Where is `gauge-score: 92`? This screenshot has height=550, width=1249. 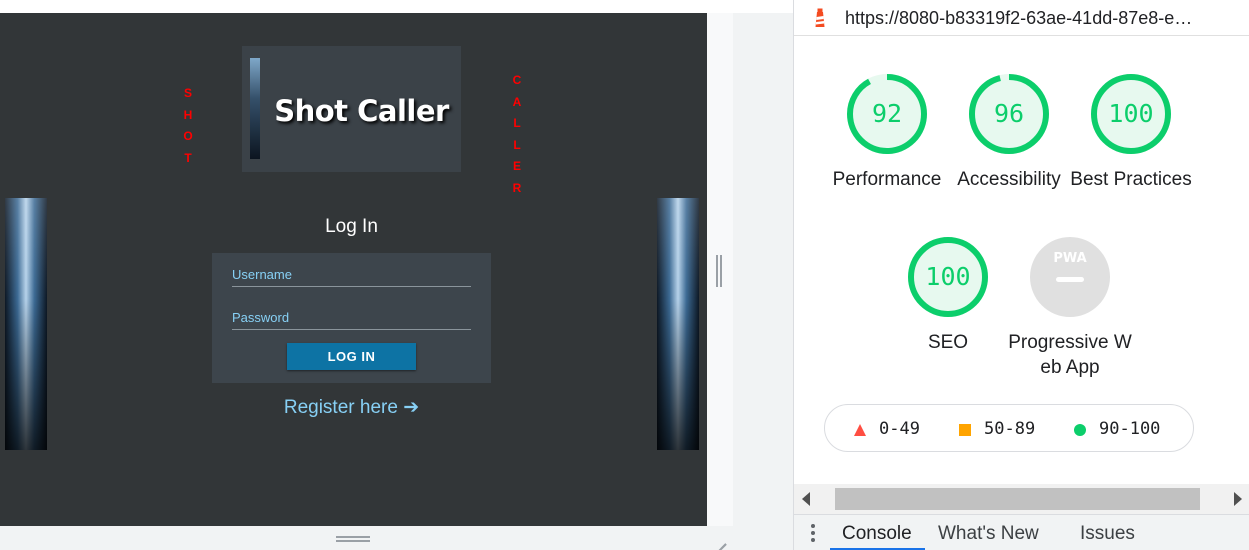 gauge-score: 92 is located at coordinates (887, 113).